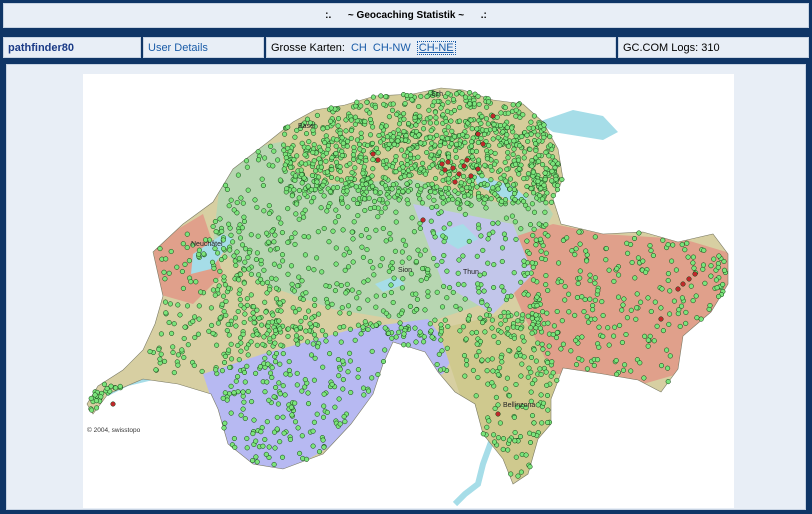 The image size is (812, 514). I want to click on map-link-ch: CH, so click(359, 48).